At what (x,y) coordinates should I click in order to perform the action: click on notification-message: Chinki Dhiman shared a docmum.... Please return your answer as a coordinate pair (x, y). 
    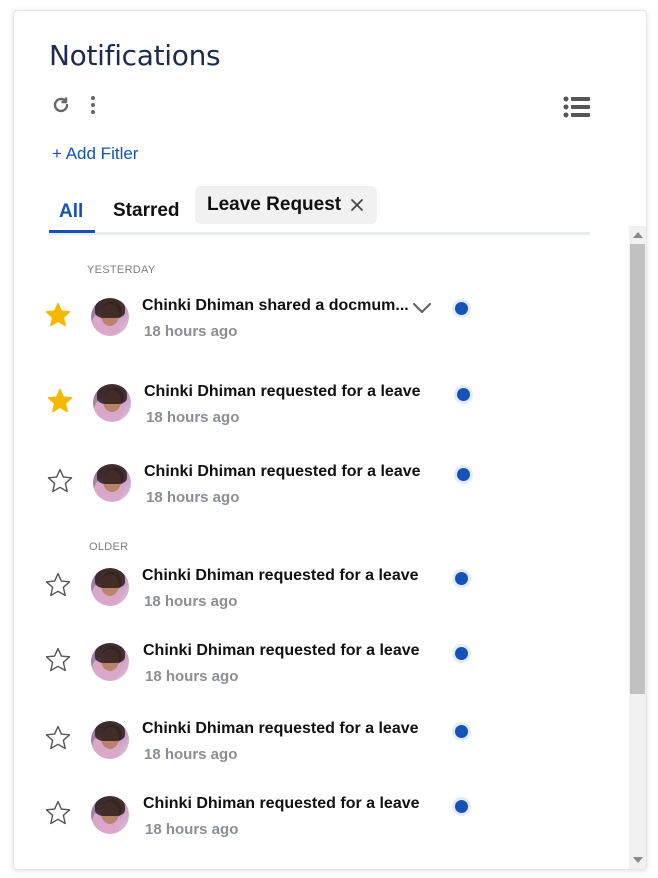
    Looking at the image, I should click on (275, 306).